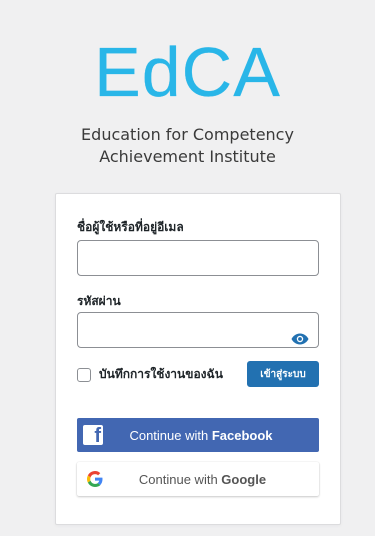  I want to click on remember-me: บันทึกการใช้งานของฉัน, so click(150, 374).